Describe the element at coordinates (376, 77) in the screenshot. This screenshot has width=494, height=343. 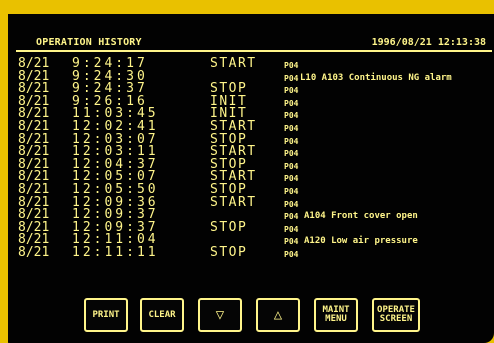
I see `log-alarm-message: L10 A103 Continuous NG alarm` at that location.